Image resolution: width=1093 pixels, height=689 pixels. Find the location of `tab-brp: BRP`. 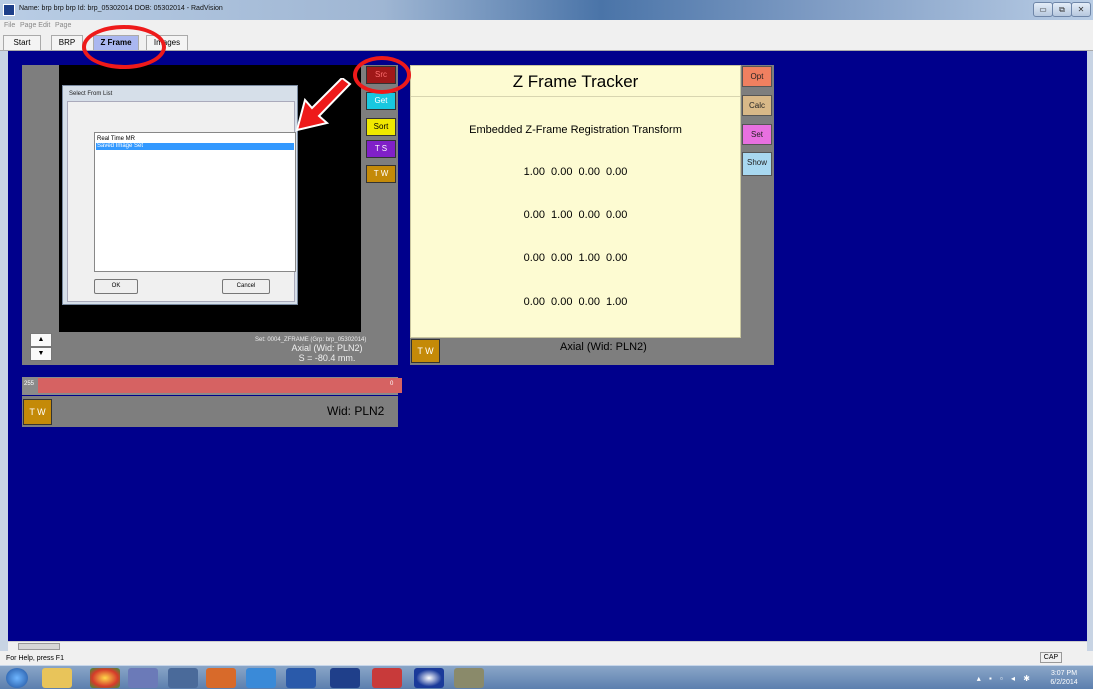

tab-brp: BRP is located at coordinates (67, 42).